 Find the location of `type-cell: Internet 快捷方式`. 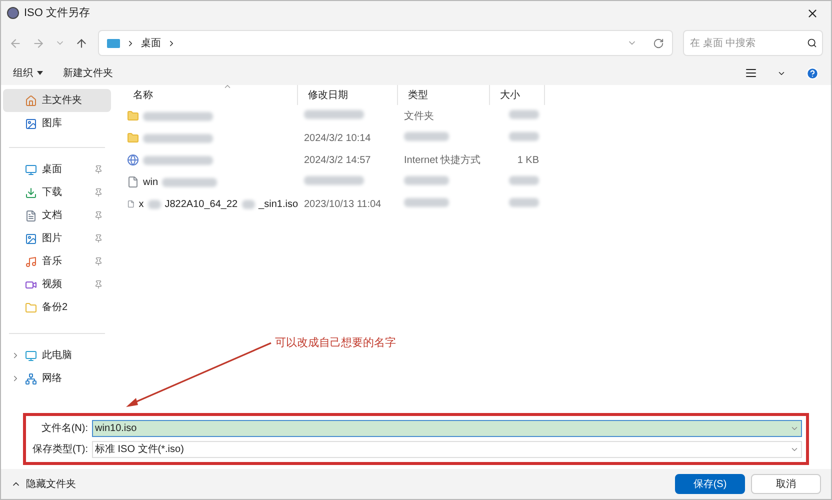

type-cell: Internet 快捷方式 is located at coordinates (442, 160).